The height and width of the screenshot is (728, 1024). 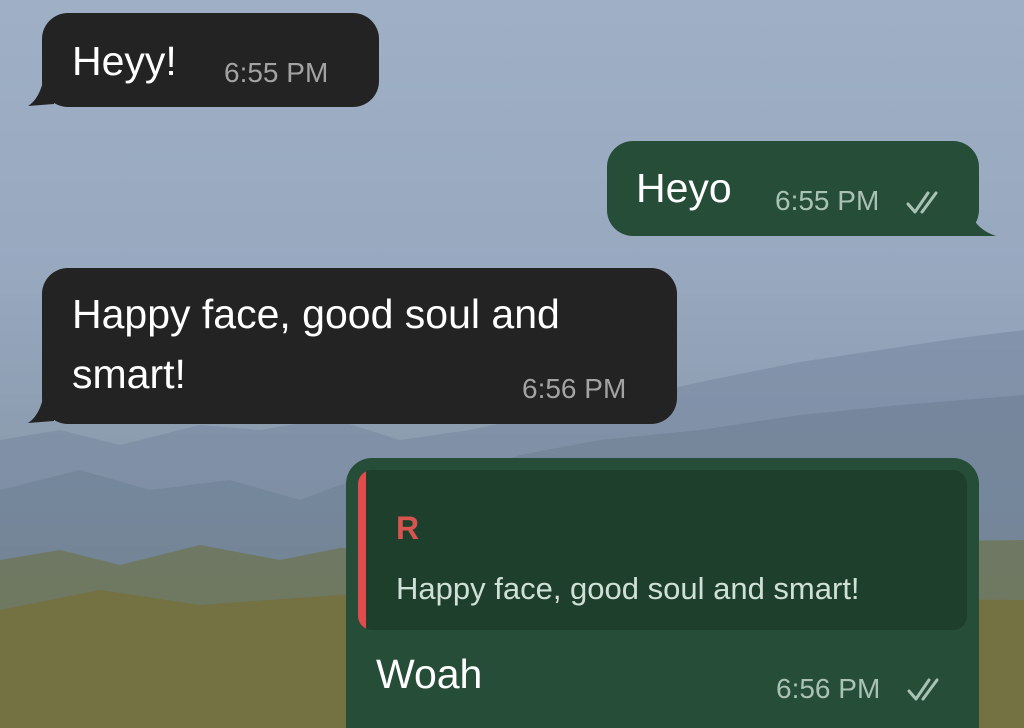 What do you see at coordinates (628, 588) in the screenshot?
I see `reply-quote-text: Happy face, good soul and smart!` at bounding box center [628, 588].